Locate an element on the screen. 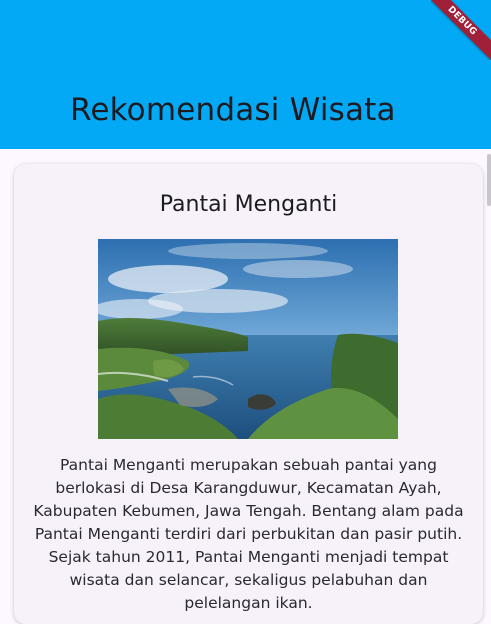 The height and width of the screenshot is (624, 491). debug-ribbon-label: DEBUG is located at coordinates (461, 30).